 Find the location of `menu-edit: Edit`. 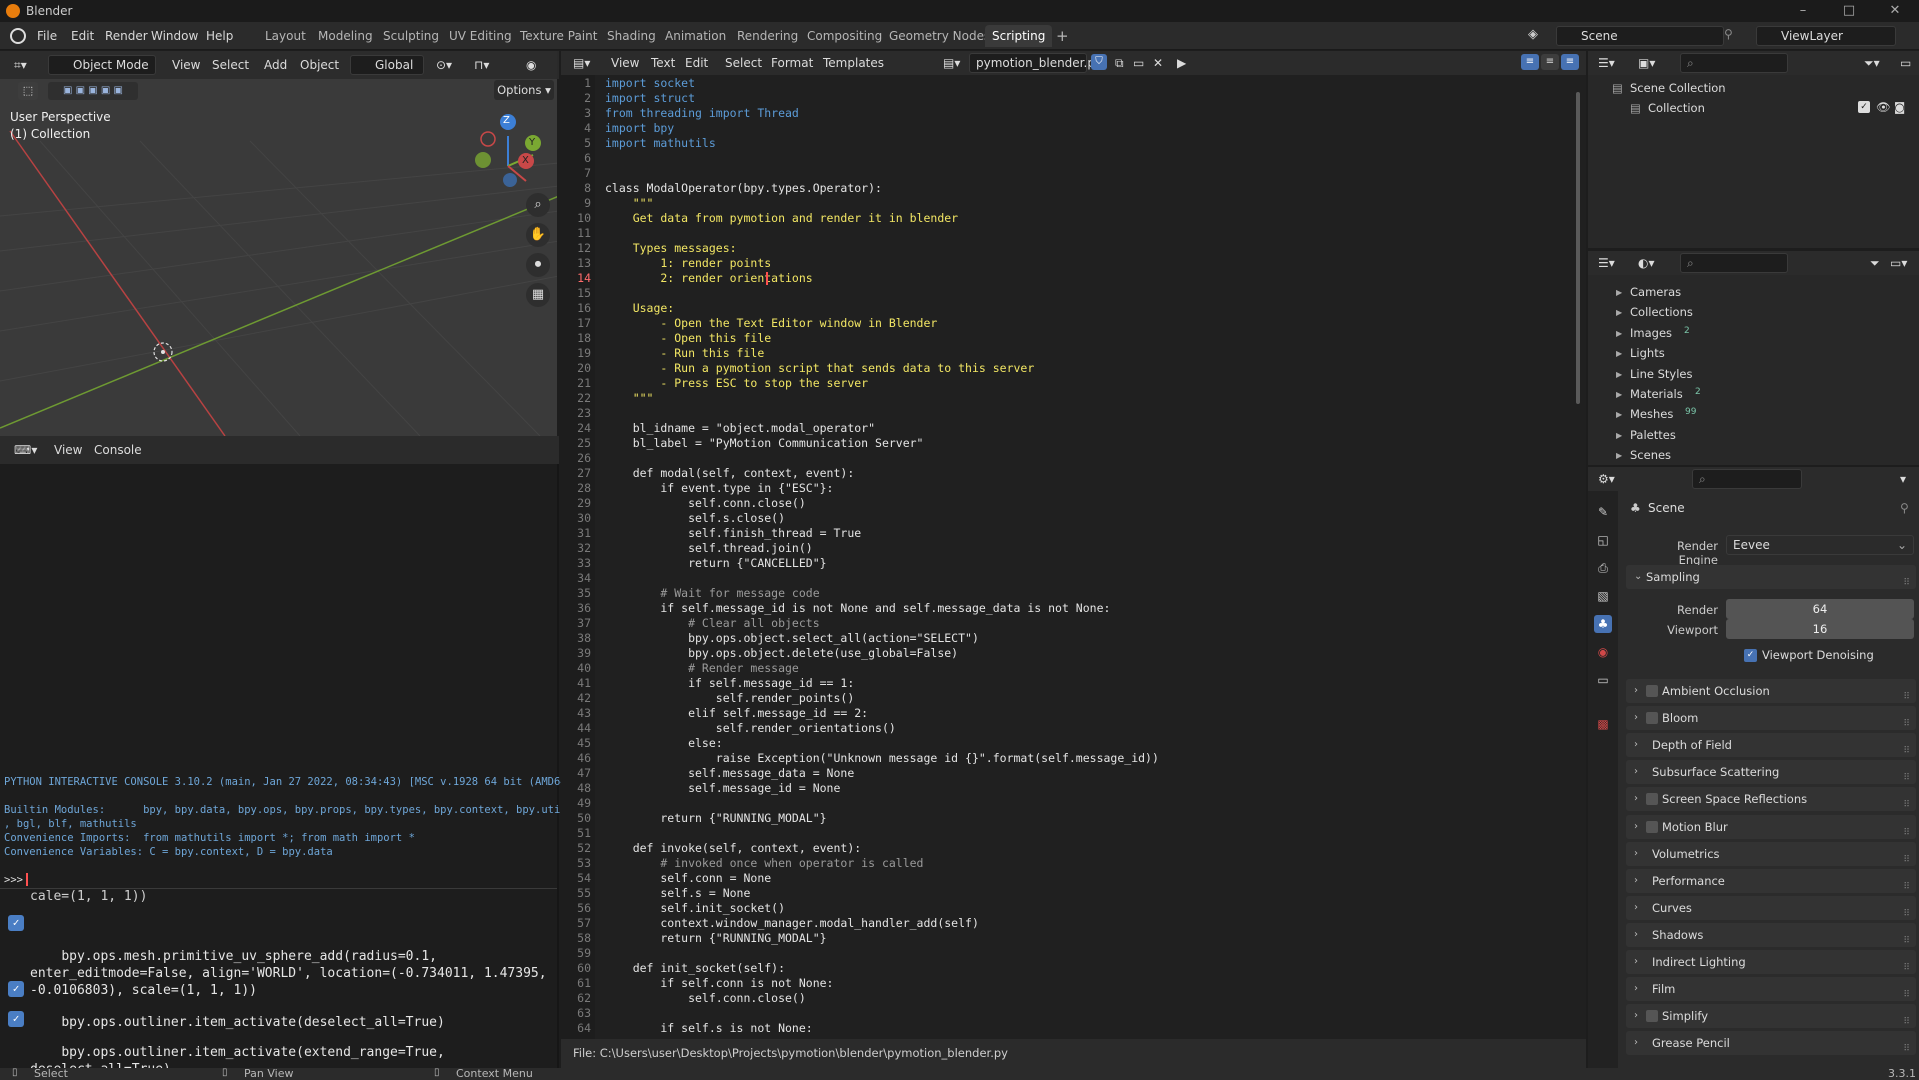

menu-edit: Edit is located at coordinates (82, 36).